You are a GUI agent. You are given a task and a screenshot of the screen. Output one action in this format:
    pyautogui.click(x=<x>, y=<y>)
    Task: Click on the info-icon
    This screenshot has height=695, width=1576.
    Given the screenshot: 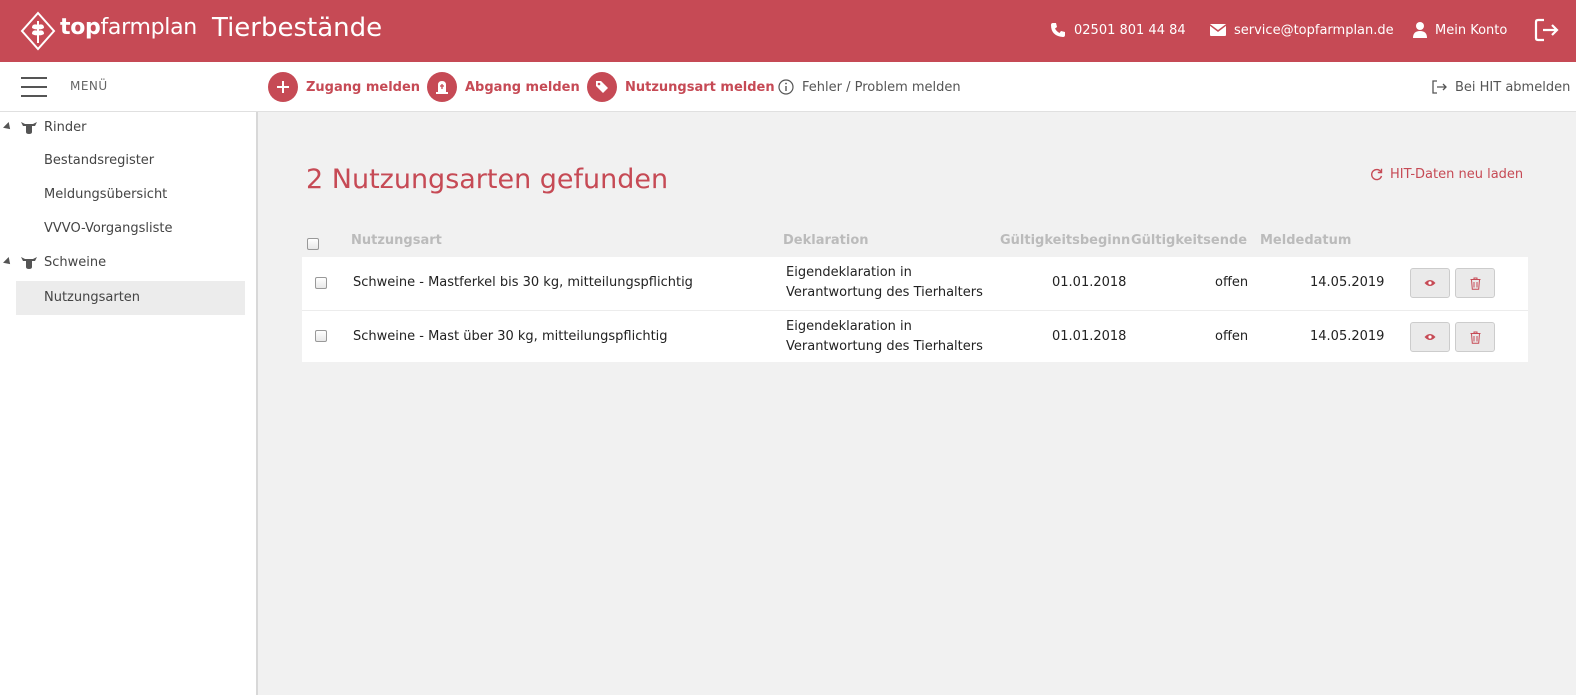 What is the action you would take?
    pyautogui.click(x=786, y=87)
    